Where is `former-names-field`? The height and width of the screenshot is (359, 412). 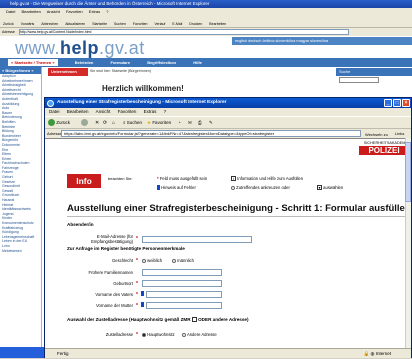 former-names-field is located at coordinates (182, 272).